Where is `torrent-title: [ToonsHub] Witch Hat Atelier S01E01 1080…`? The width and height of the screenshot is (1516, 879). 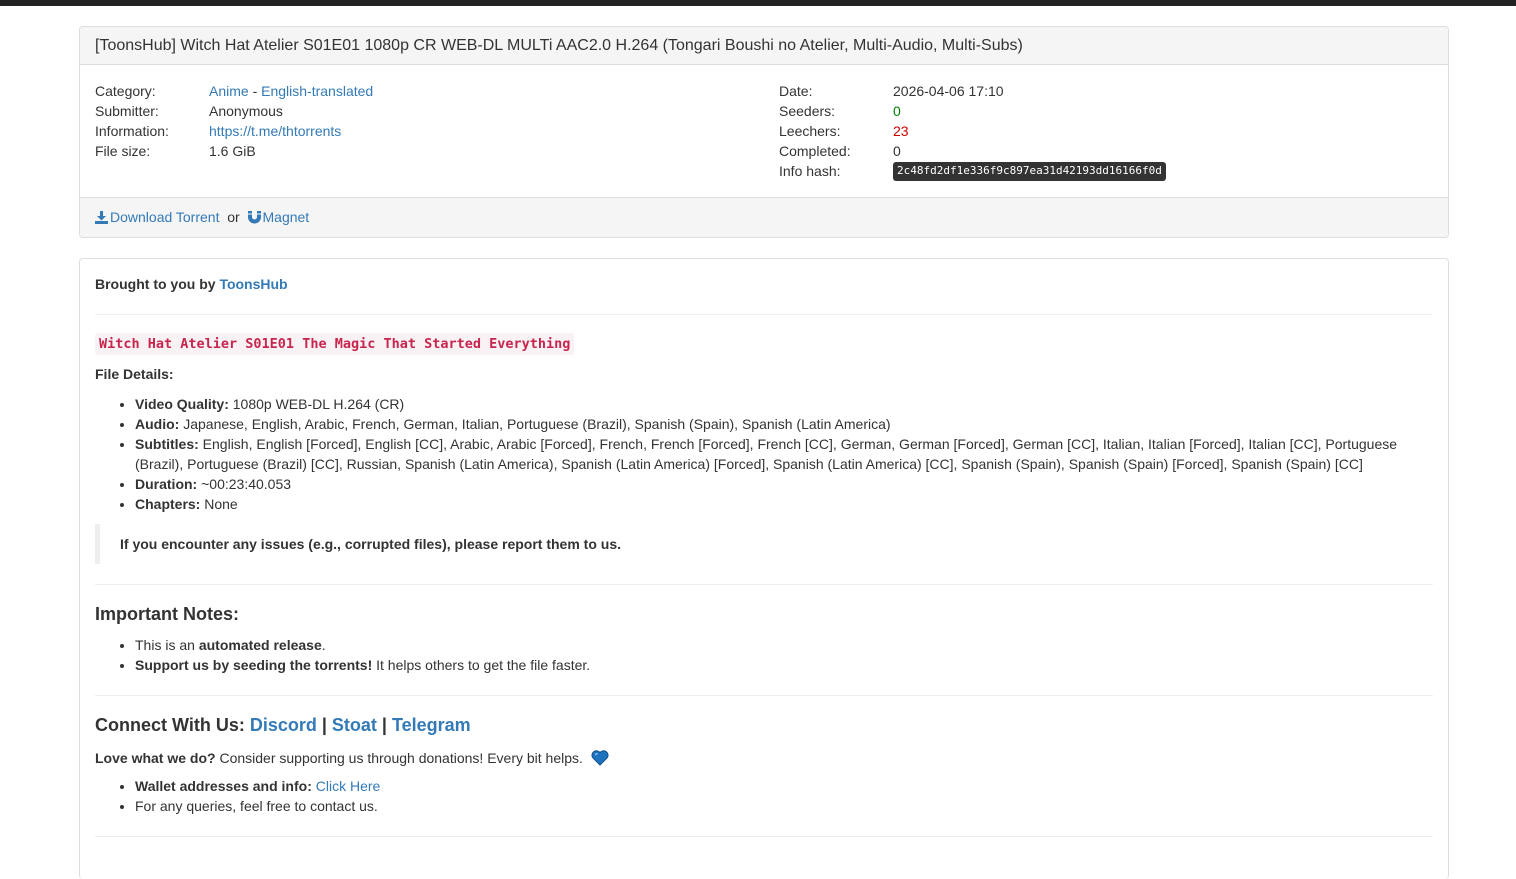 torrent-title: [ToonsHub] Witch Hat Atelier S01E01 1080… is located at coordinates (764, 46).